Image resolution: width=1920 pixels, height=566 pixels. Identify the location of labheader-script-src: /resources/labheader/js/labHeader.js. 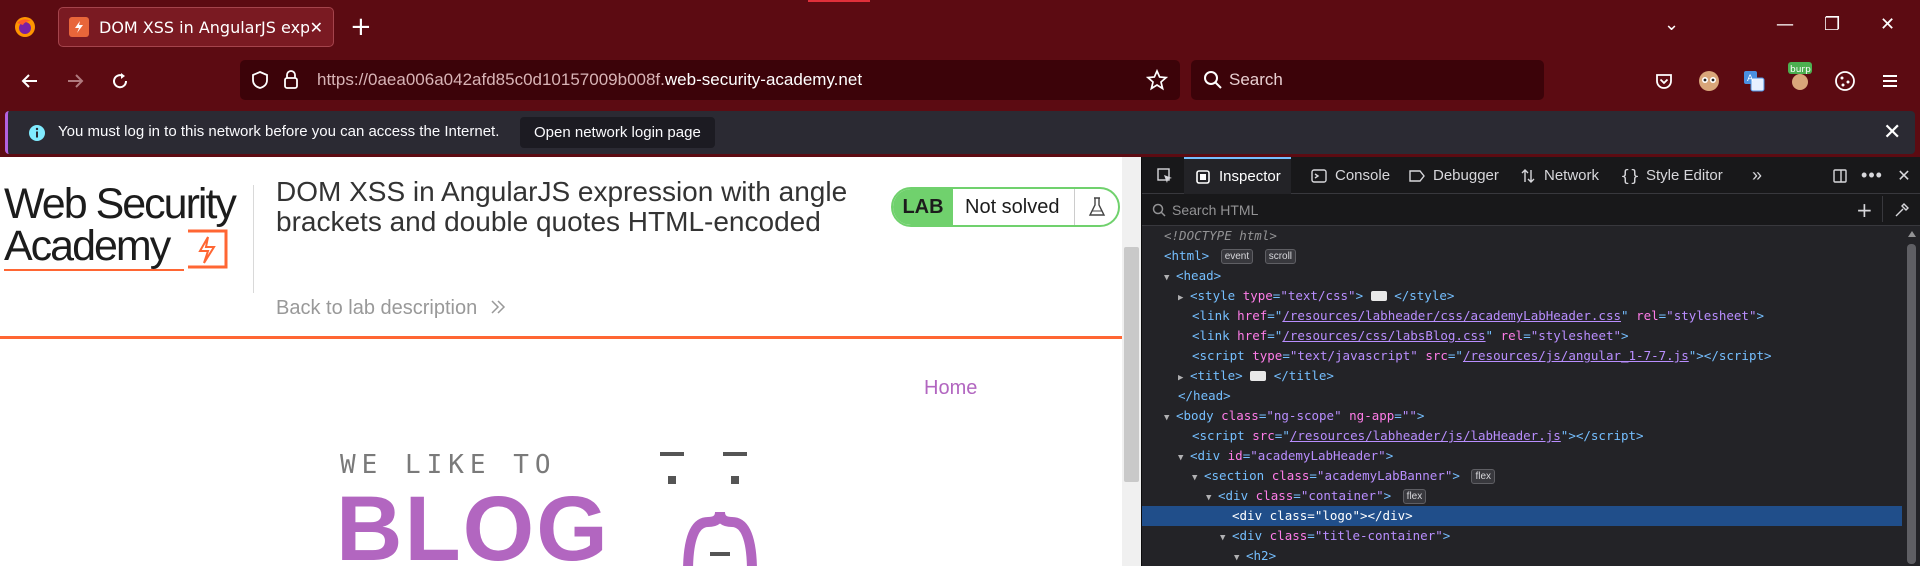
(1425, 435).